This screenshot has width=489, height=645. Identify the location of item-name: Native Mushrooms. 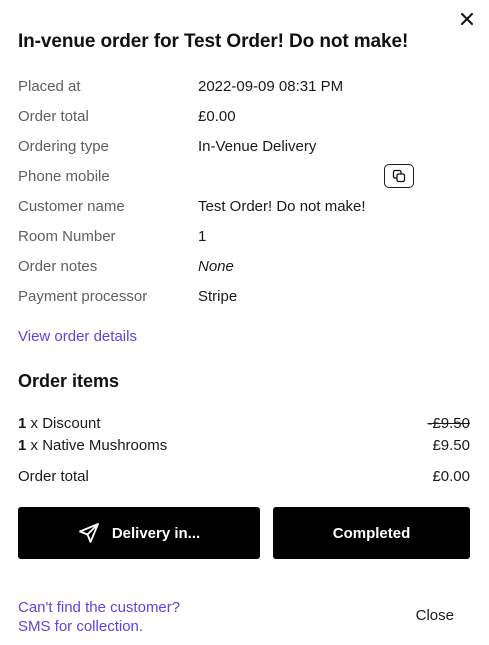
(105, 445).